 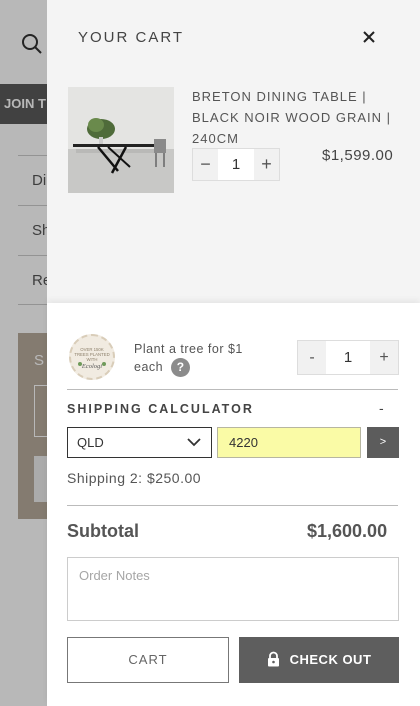 I want to click on cart-title: YOUR CART, so click(x=131, y=37).